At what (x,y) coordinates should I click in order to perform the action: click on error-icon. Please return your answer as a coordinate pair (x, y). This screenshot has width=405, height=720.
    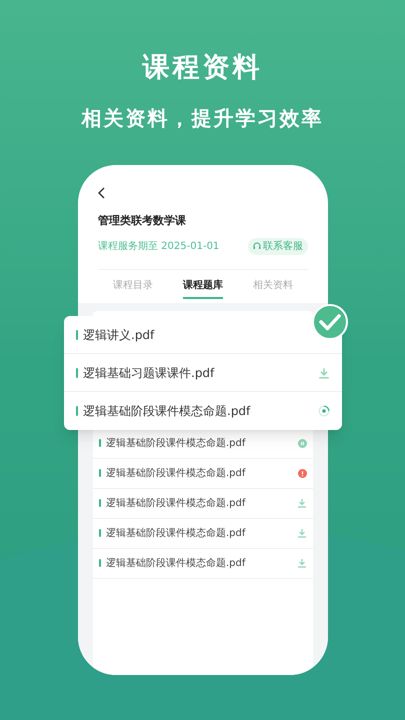
    Looking at the image, I should click on (302, 473).